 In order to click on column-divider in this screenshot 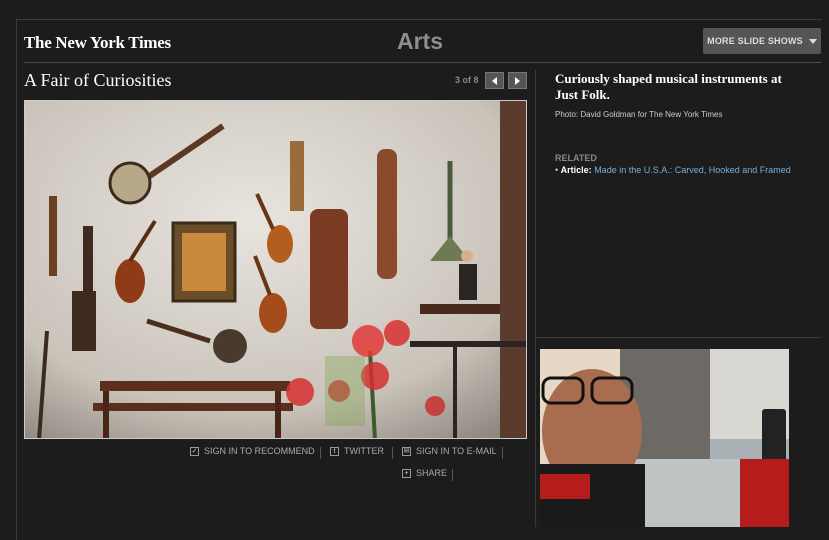, I will do `click(535, 298)`.